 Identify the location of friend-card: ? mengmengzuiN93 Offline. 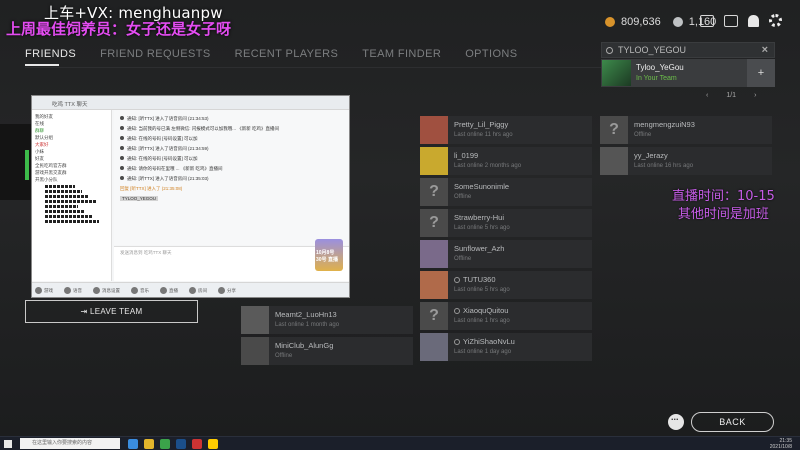
(686, 130).